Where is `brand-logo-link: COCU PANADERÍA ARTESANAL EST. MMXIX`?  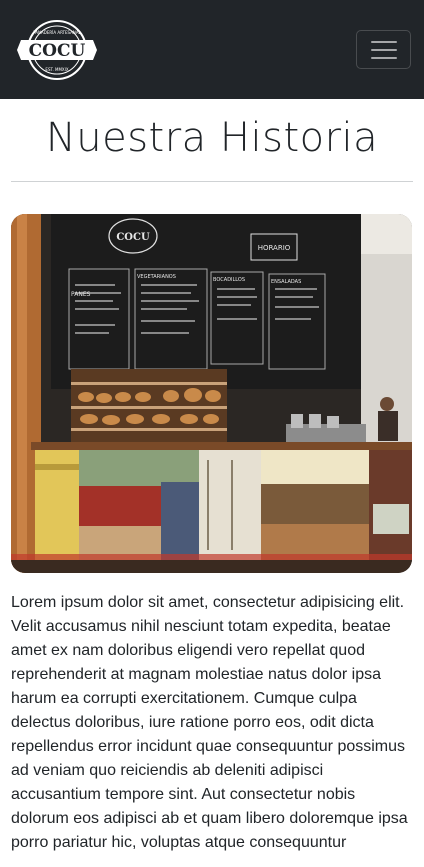
brand-logo-link: COCU PANADERÍA ARTESANAL EST. MMXIX is located at coordinates (57, 50).